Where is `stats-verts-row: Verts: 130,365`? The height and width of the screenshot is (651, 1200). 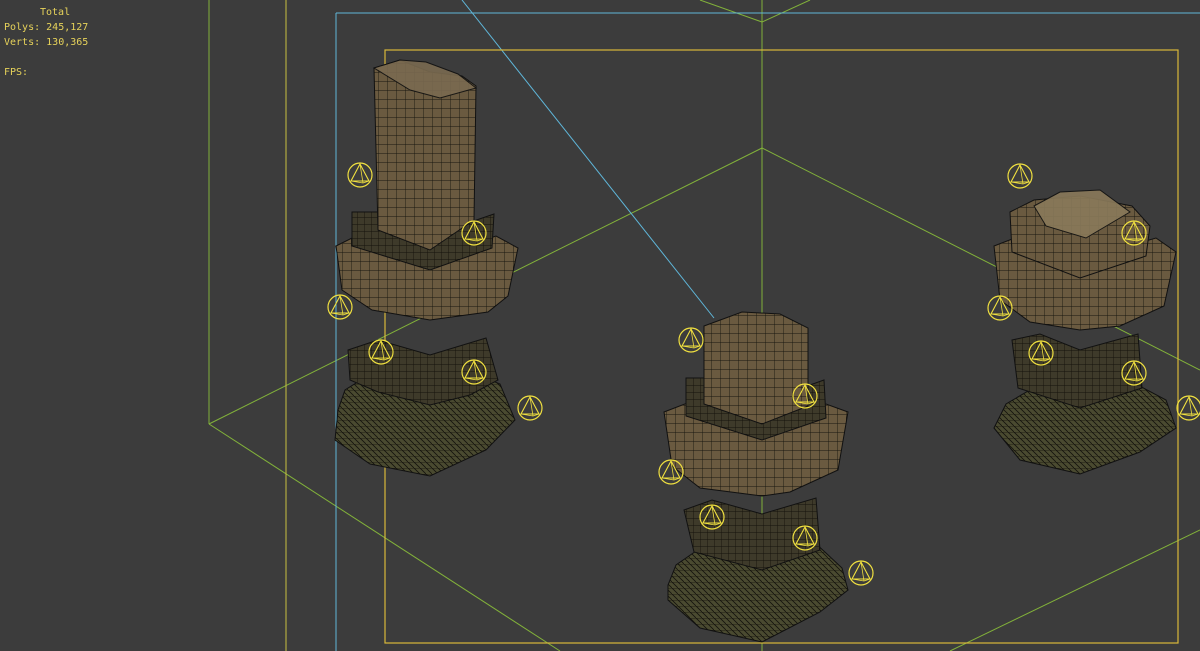 stats-verts-row: Verts: 130,365 is located at coordinates (46, 42).